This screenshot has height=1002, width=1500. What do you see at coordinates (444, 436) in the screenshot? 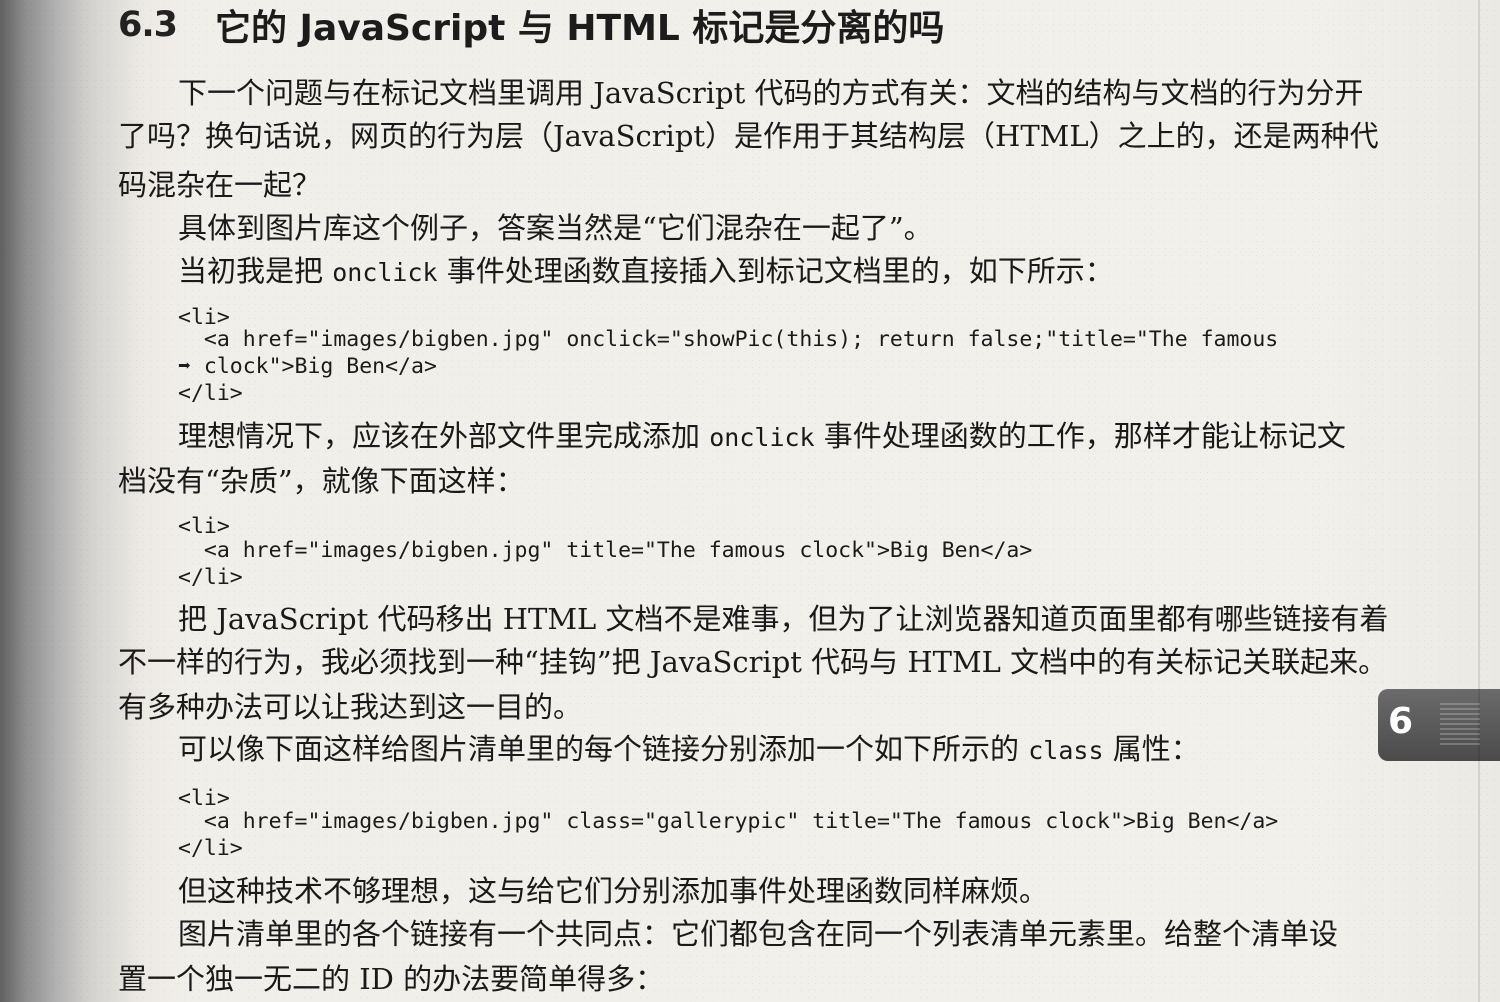
I see `paragraph-4-text-before: 理想情况下，应该在外部文件里完成添加` at bounding box center [444, 436].